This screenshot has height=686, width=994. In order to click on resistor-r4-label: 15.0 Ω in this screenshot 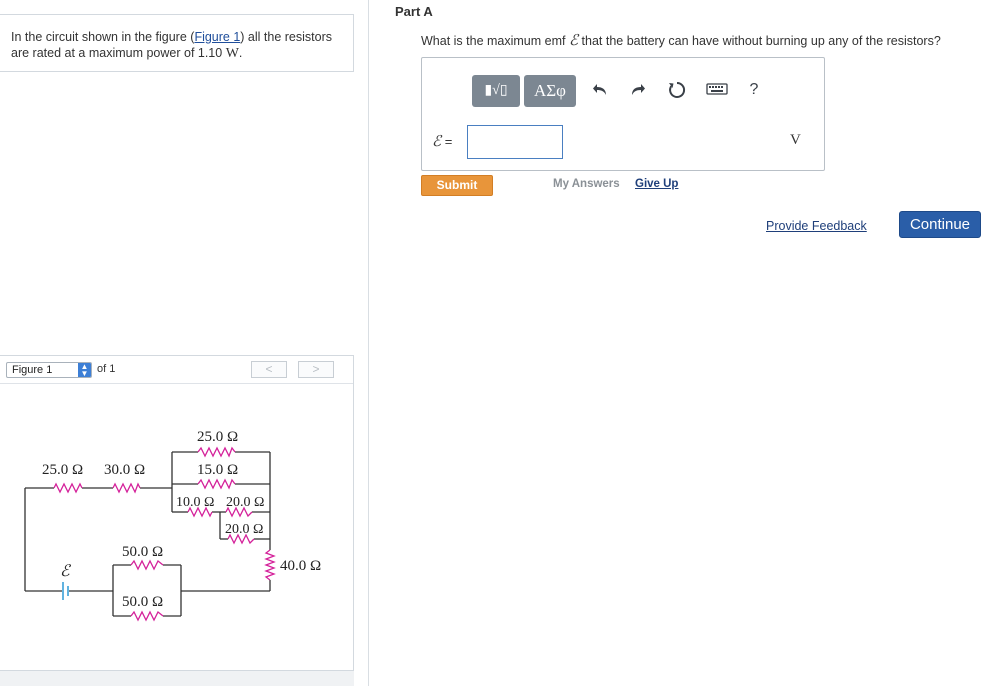, I will do `click(217, 470)`.